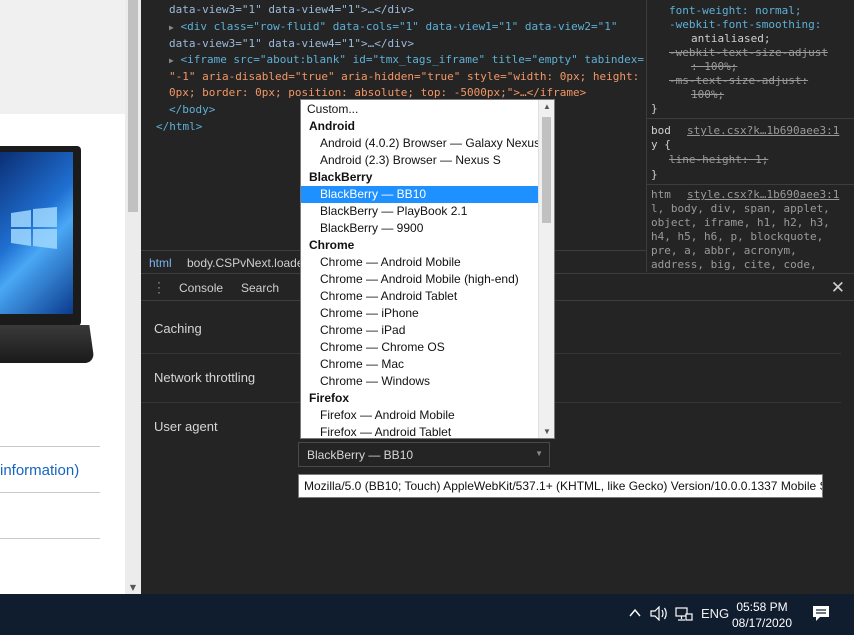 The height and width of the screenshot is (635, 854). What do you see at coordinates (735, 11) in the screenshot?
I see `style-declaration: font-weight: normal;` at bounding box center [735, 11].